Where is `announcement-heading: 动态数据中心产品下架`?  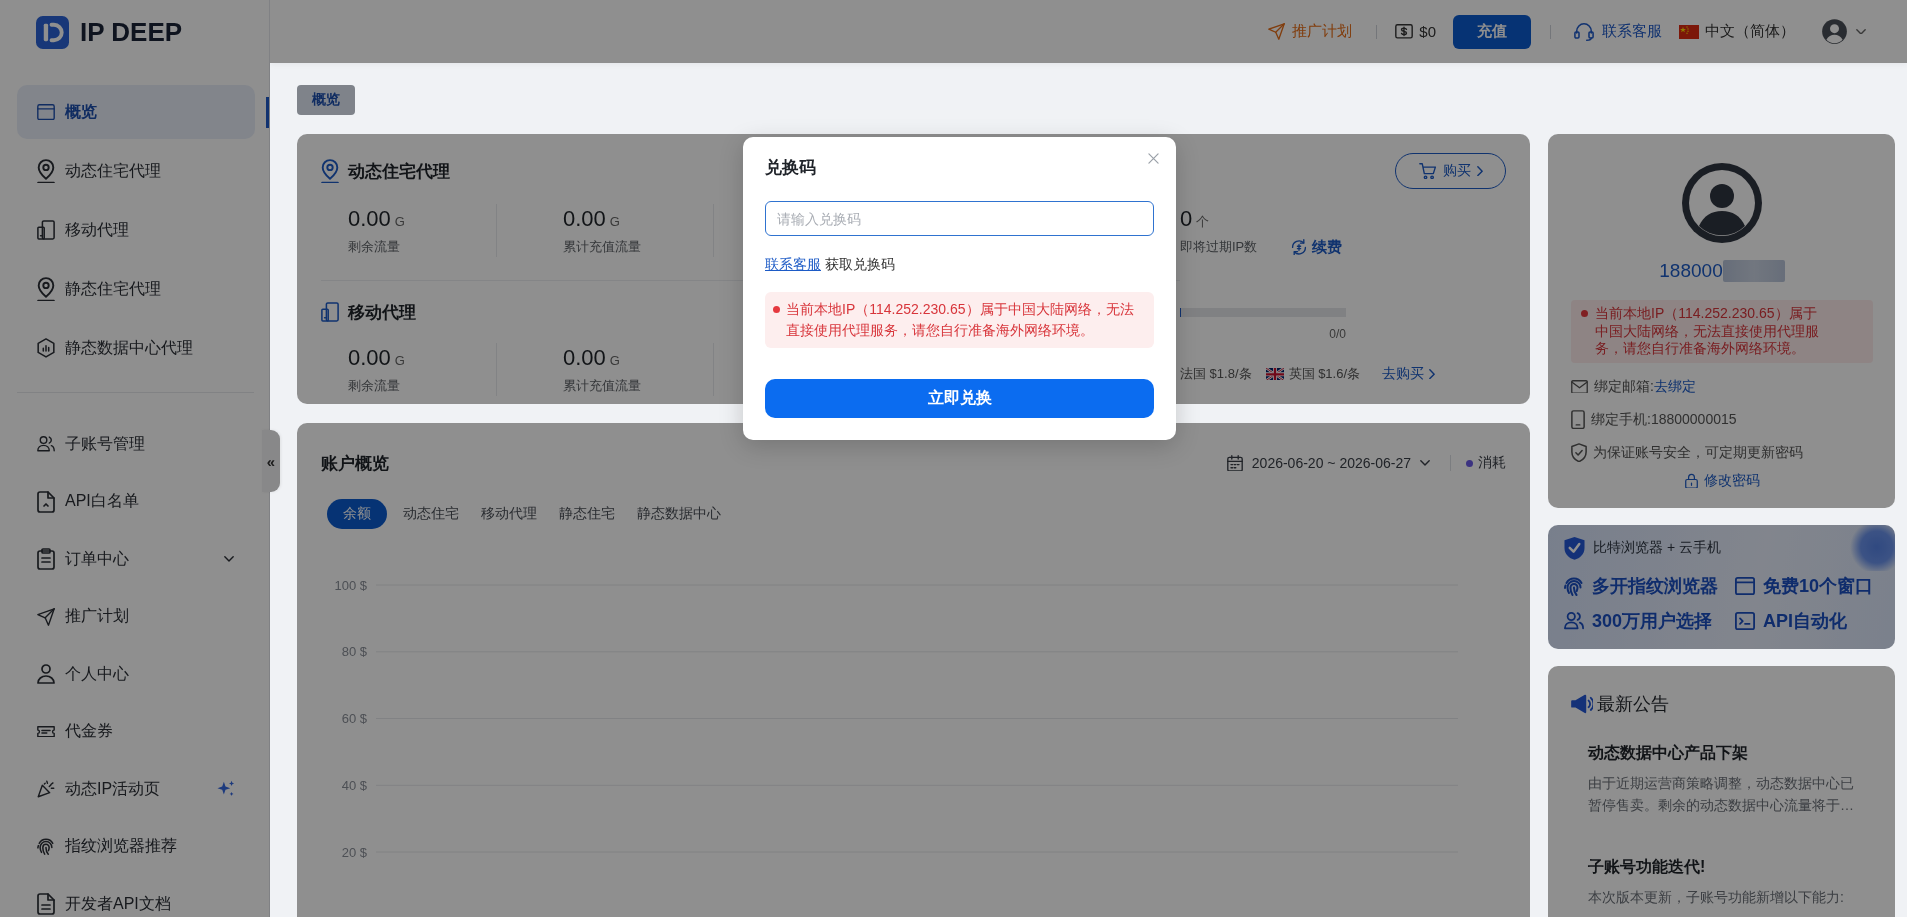
announcement-heading: 动态数据中心产品下架 is located at coordinates (1730, 753).